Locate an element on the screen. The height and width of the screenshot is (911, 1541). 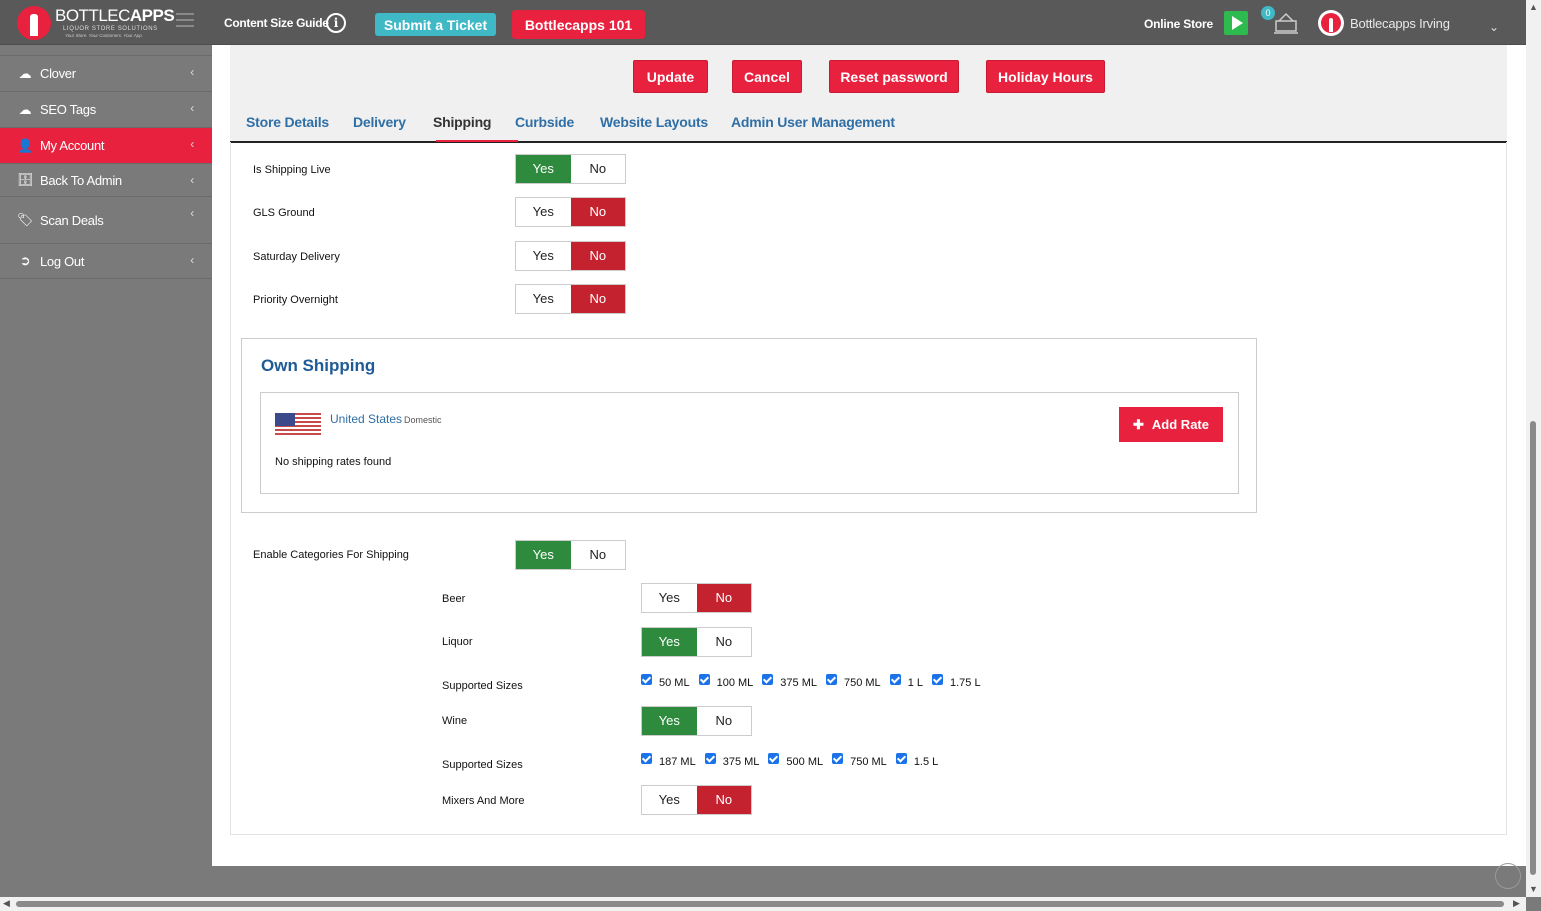
saturday-delivery-label: Saturday Delivery is located at coordinates (296, 257).